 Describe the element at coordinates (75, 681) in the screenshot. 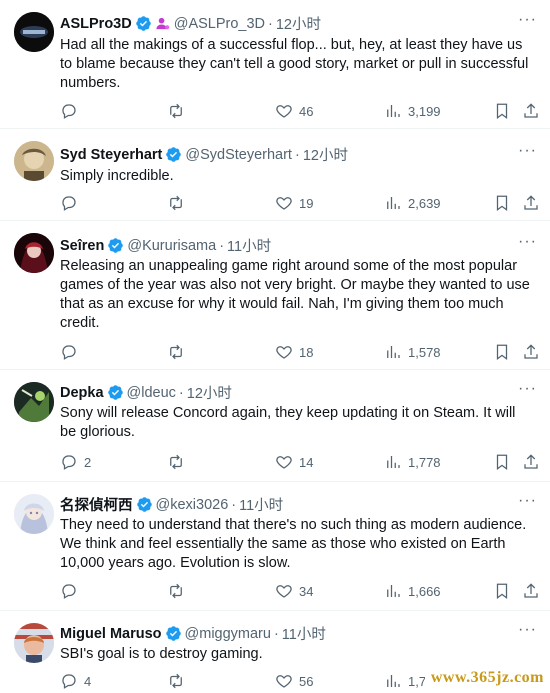

I see `reply-button: 4` at that location.